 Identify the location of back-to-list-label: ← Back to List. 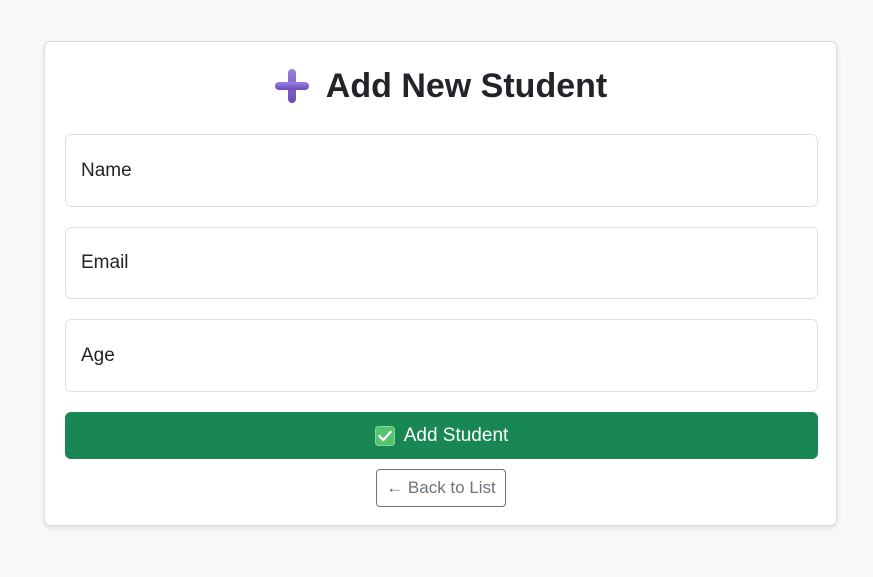
(441, 487).